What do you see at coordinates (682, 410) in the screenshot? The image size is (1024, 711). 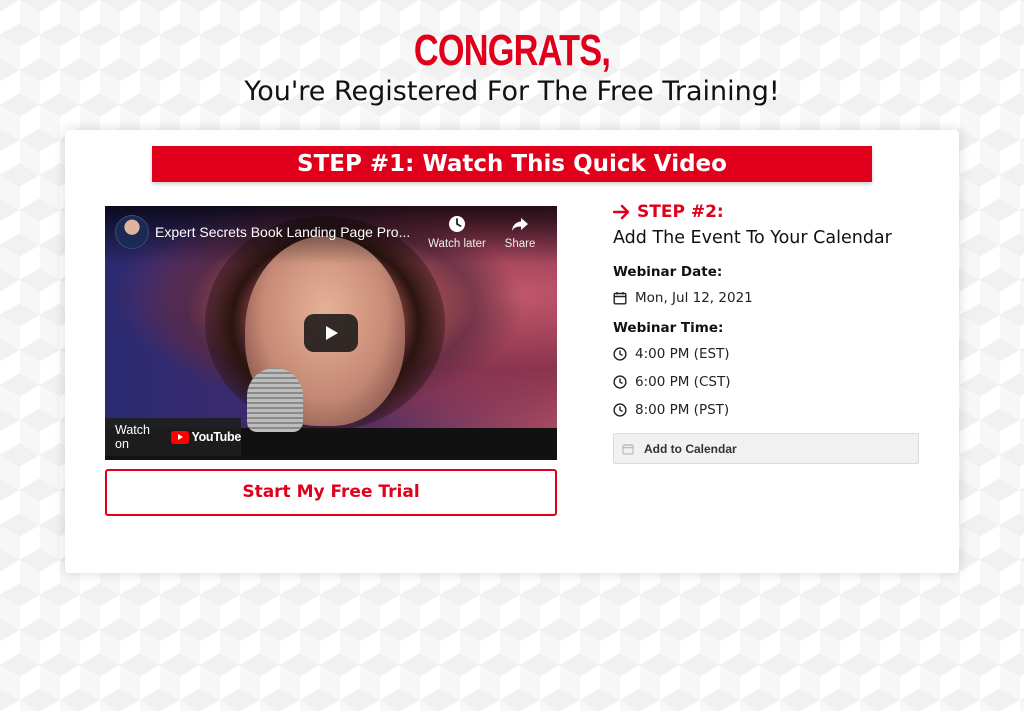 I see `webinar-time-pst: 8:00 PM (PST)` at bounding box center [682, 410].